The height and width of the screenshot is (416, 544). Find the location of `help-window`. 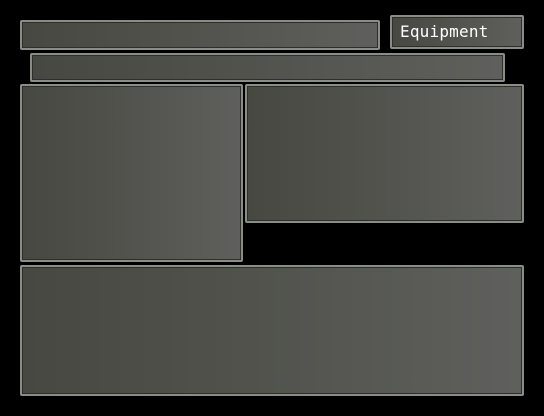

help-window is located at coordinates (200, 35).